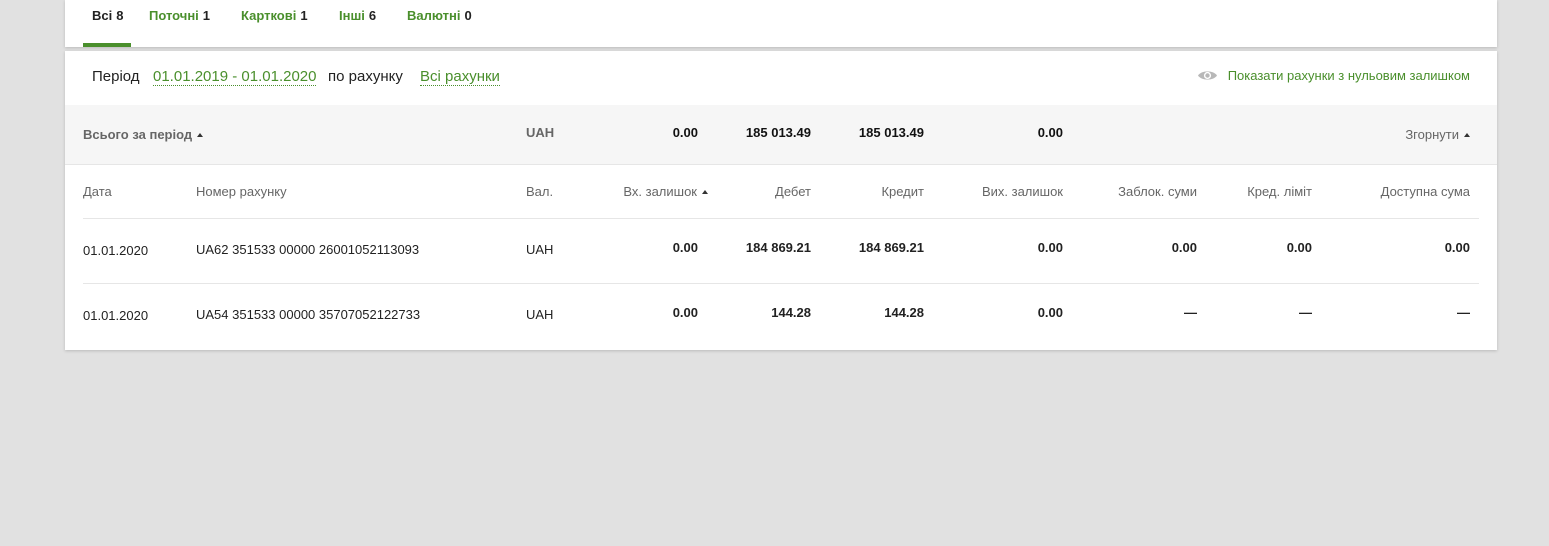 The height and width of the screenshot is (546, 1549). I want to click on tab-currency-count: 0, so click(468, 15).